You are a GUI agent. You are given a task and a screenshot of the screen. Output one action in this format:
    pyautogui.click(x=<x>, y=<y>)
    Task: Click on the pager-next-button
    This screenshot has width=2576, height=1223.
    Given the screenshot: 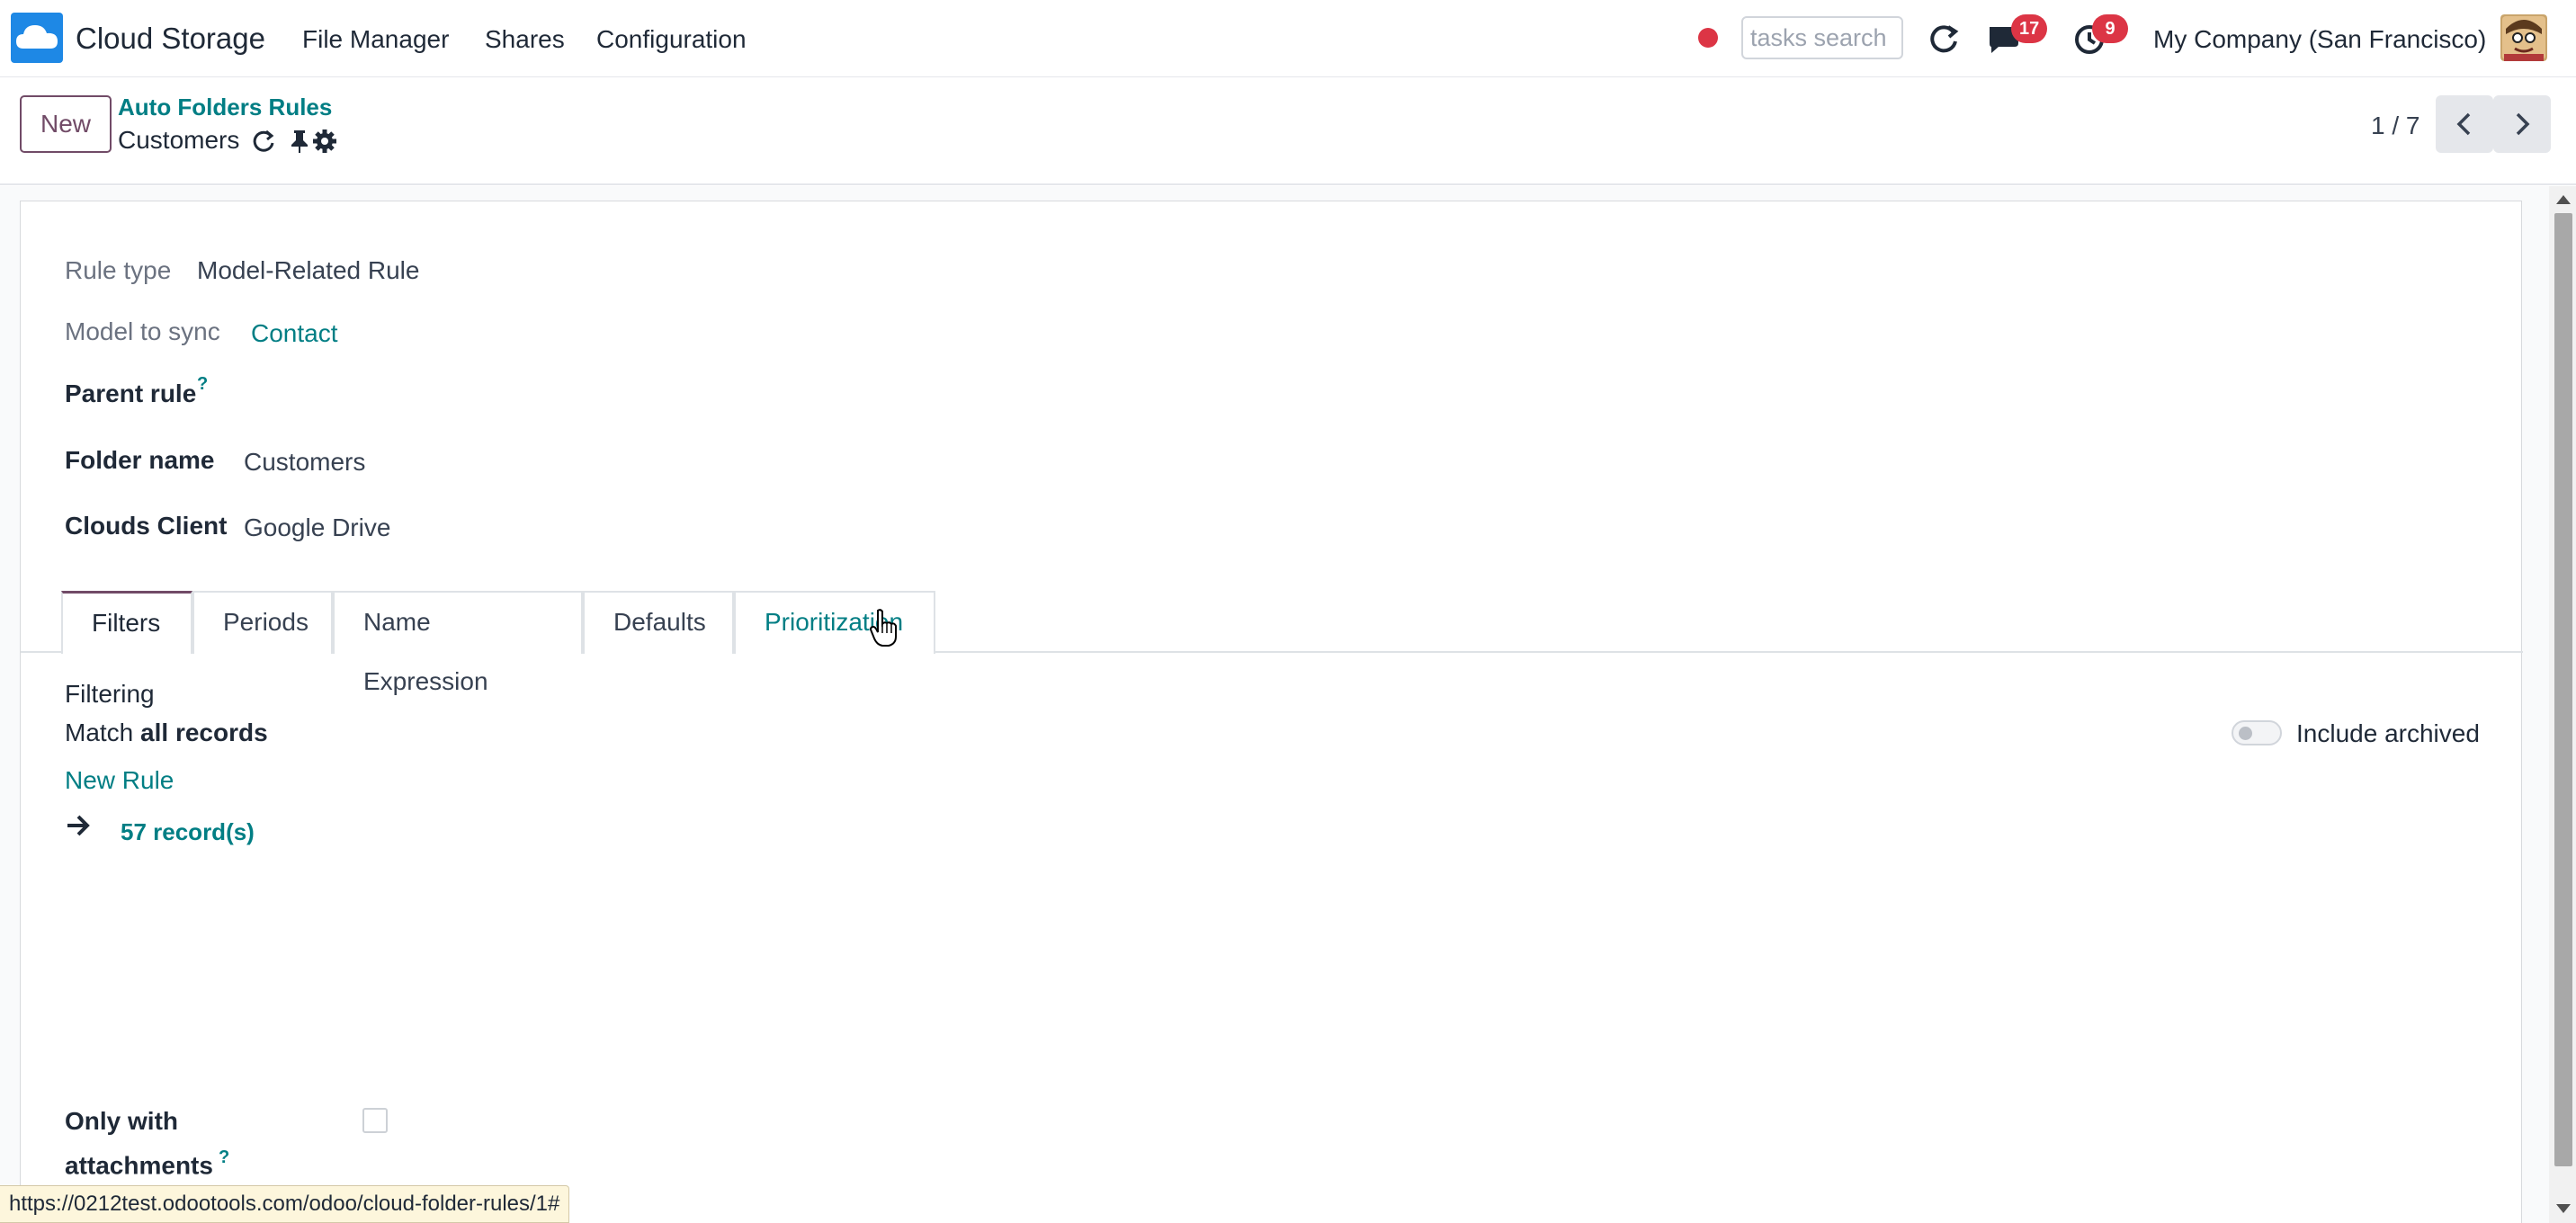 What is the action you would take?
    pyautogui.click(x=2522, y=124)
    